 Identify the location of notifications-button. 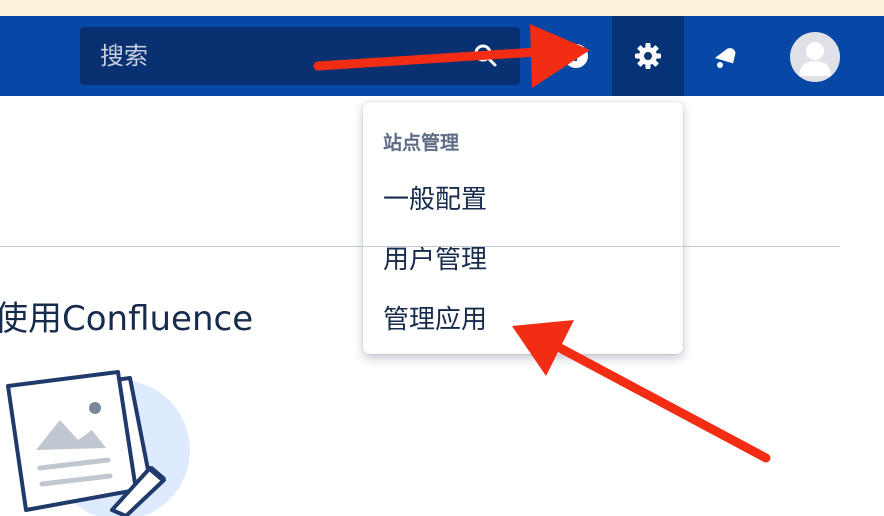
(726, 56).